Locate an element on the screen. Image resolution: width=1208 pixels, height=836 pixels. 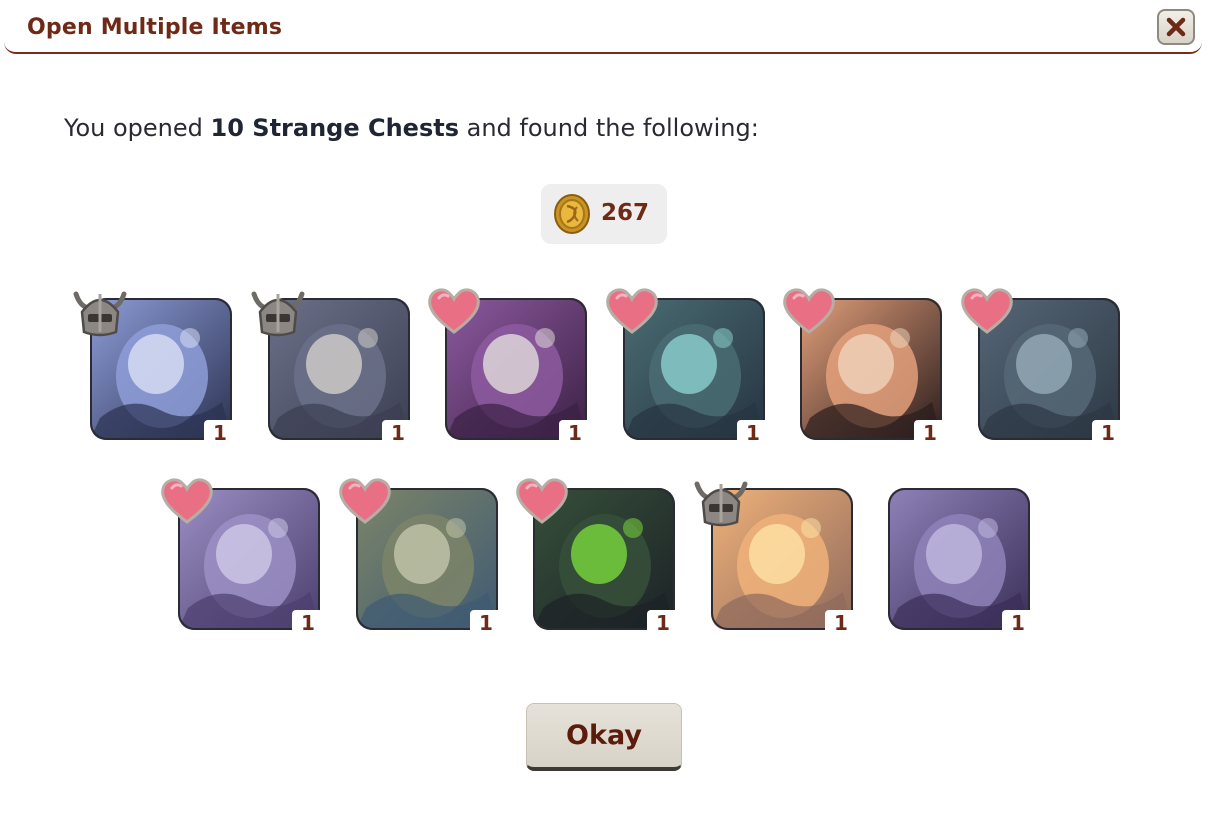
result-message-item: 10 Strange Chests is located at coordinates (334, 128).